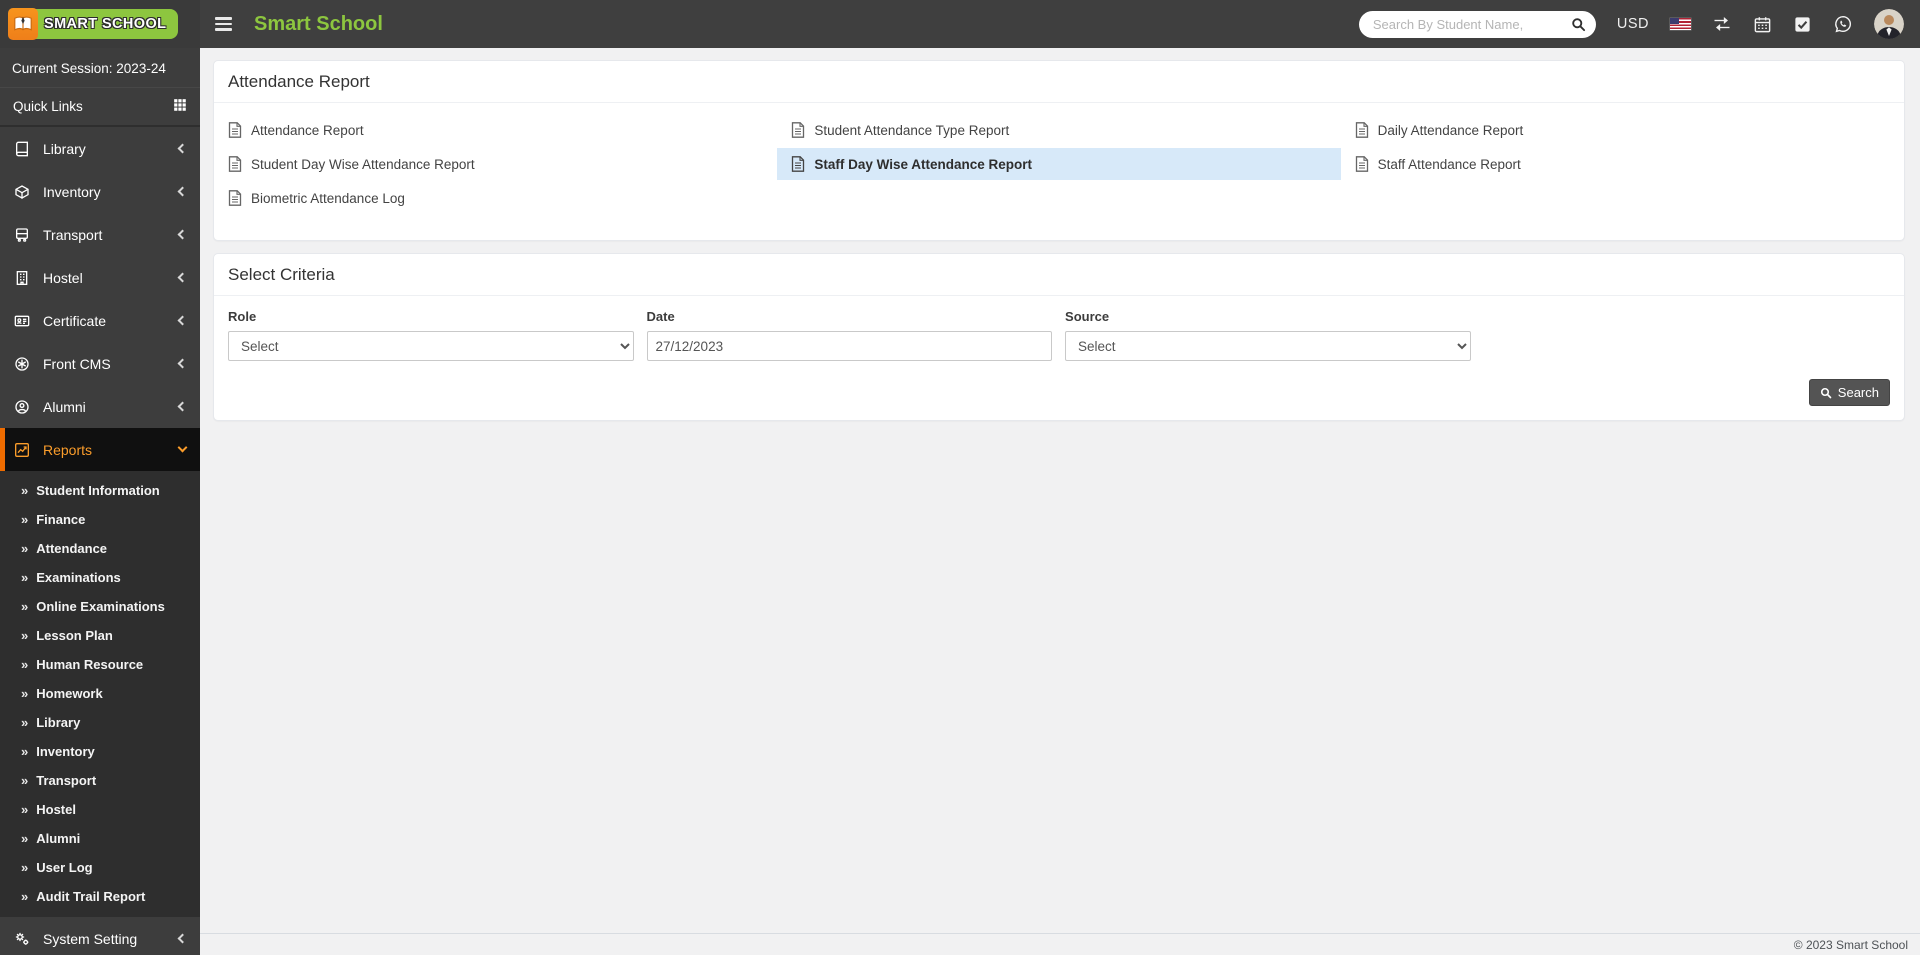 The width and height of the screenshot is (1920, 955). What do you see at coordinates (77, 363) in the screenshot?
I see `sidebar-item-label: Front CMS` at bounding box center [77, 363].